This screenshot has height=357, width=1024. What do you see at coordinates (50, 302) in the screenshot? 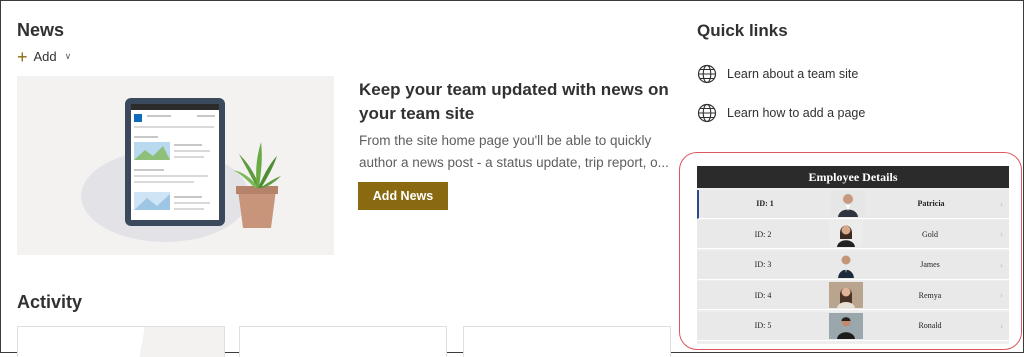
I see `activity-section-title: Activity` at bounding box center [50, 302].